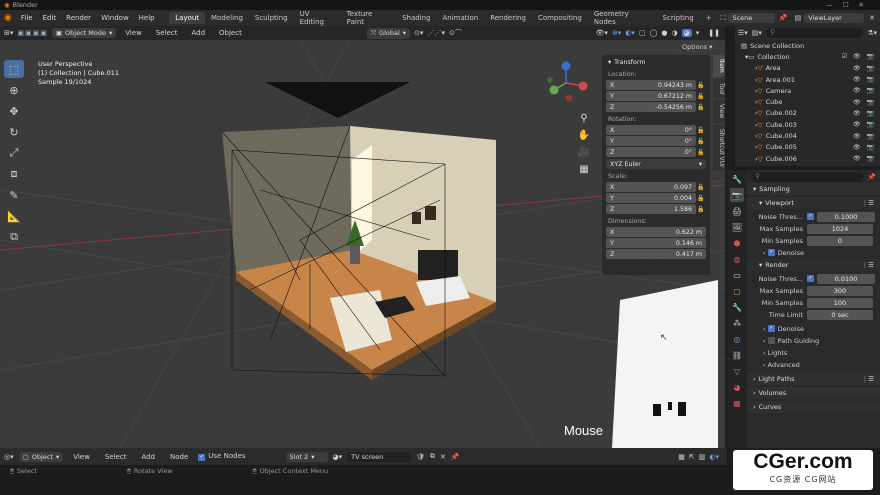 This screenshot has width=880, height=495. Describe the element at coordinates (584, 118) in the screenshot. I see `zoom-icon: ⚲` at that location.